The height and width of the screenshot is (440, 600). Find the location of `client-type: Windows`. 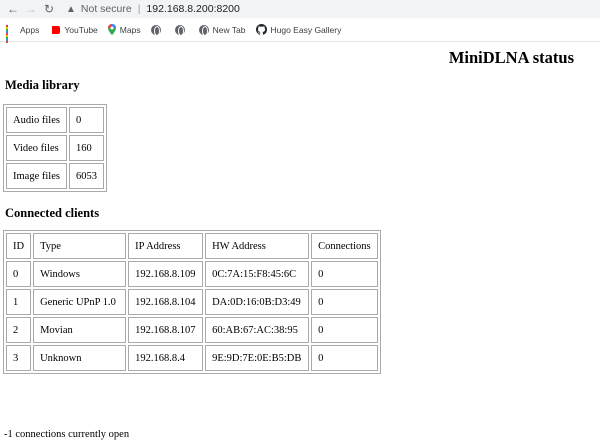

client-type: Windows is located at coordinates (80, 274).